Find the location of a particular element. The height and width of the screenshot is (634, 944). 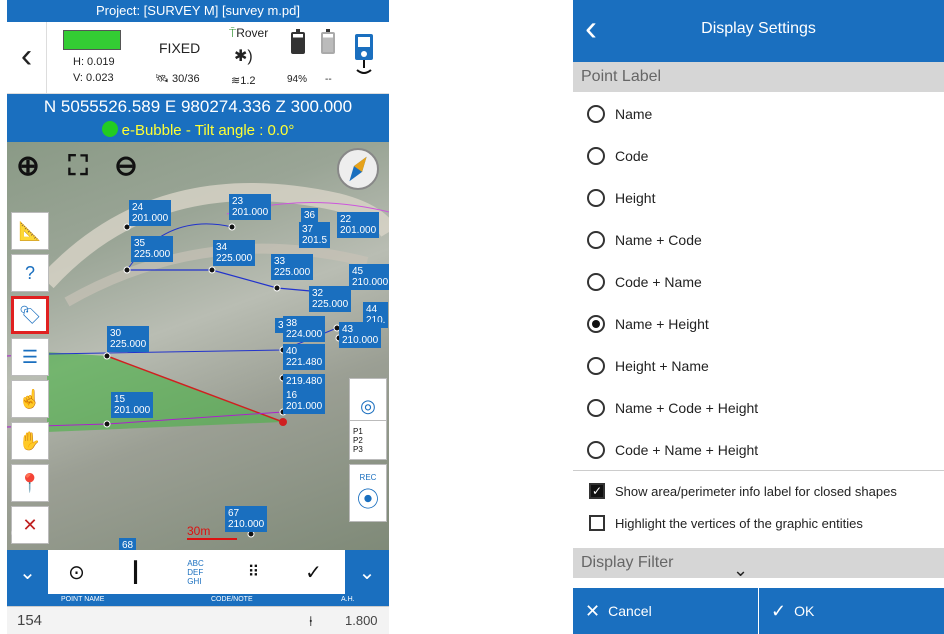

point-label-settings-icon: 🏷 is located at coordinates (30, 315).